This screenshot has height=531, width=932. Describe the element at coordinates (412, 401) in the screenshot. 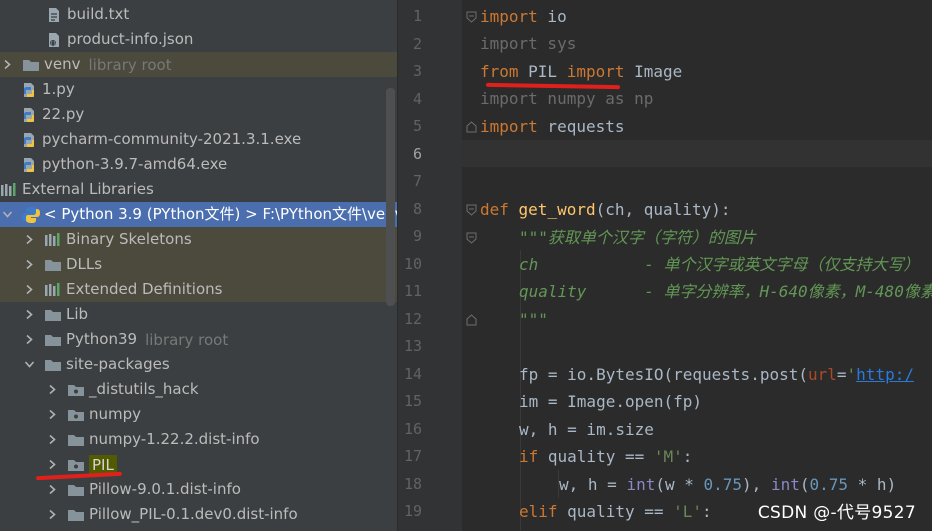

I see `line-number: 15` at that location.